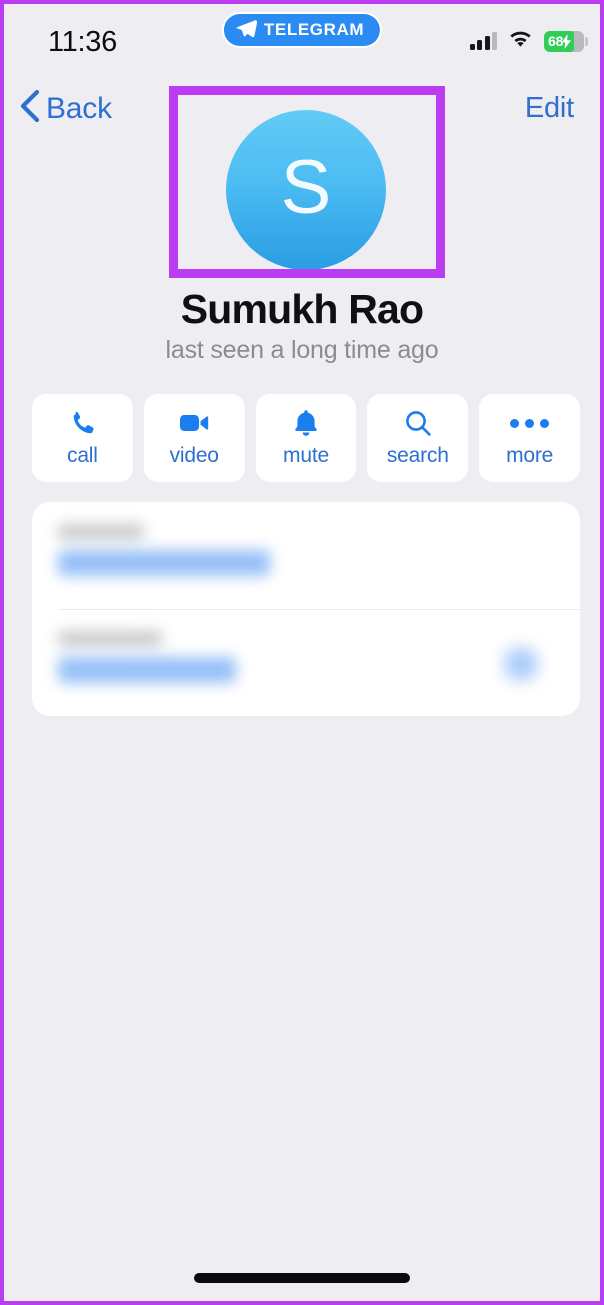 This screenshot has width=604, height=1305. Describe the element at coordinates (194, 423) in the screenshot. I see `video-camera-icon` at that location.